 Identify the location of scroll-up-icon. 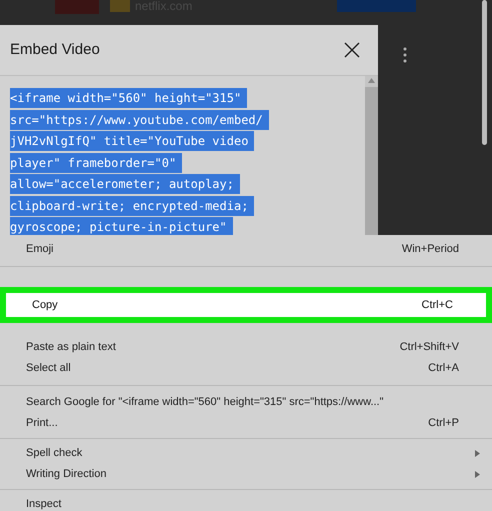
(371, 80).